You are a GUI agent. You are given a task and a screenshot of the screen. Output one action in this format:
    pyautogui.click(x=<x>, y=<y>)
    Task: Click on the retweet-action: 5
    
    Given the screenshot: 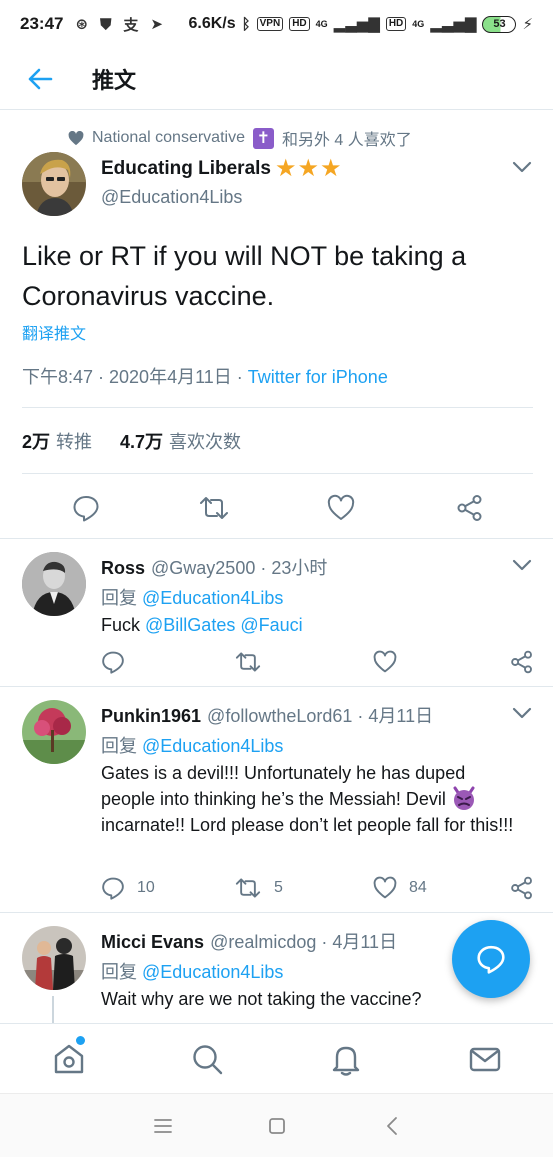 What is the action you would take?
    pyautogui.click(x=258, y=888)
    